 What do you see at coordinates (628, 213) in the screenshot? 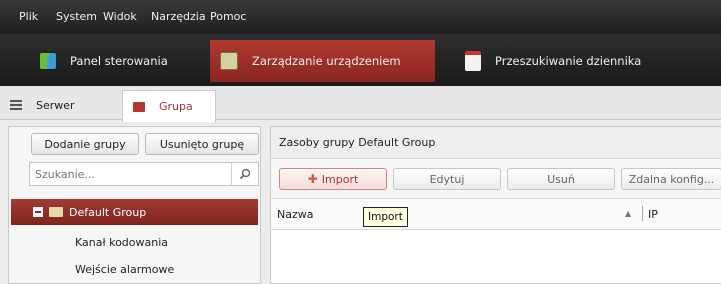
I see `sort-asc-icon: ▲` at bounding box center [628, 213].